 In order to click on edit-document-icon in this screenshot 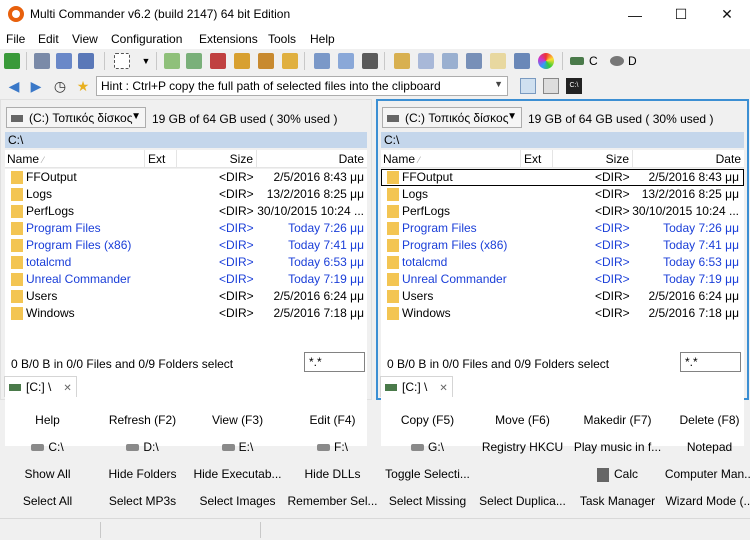, I will do `click(346, 61)`.